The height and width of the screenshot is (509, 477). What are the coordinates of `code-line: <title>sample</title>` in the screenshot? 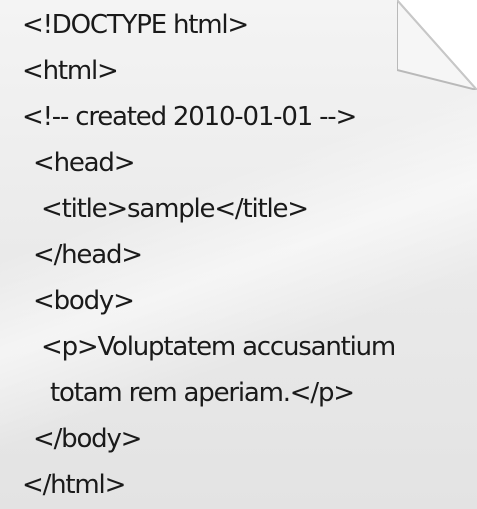 It's located at (175, 209).